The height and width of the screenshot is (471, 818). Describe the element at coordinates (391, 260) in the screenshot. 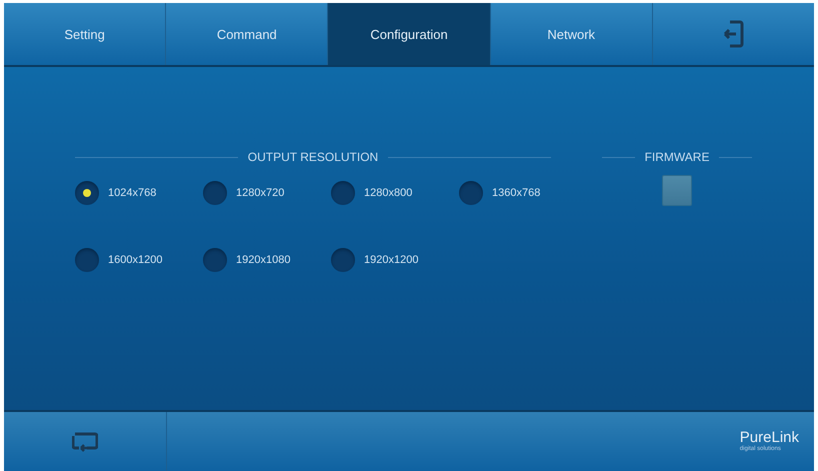

I see `option-label: 1920x1200` at that location.